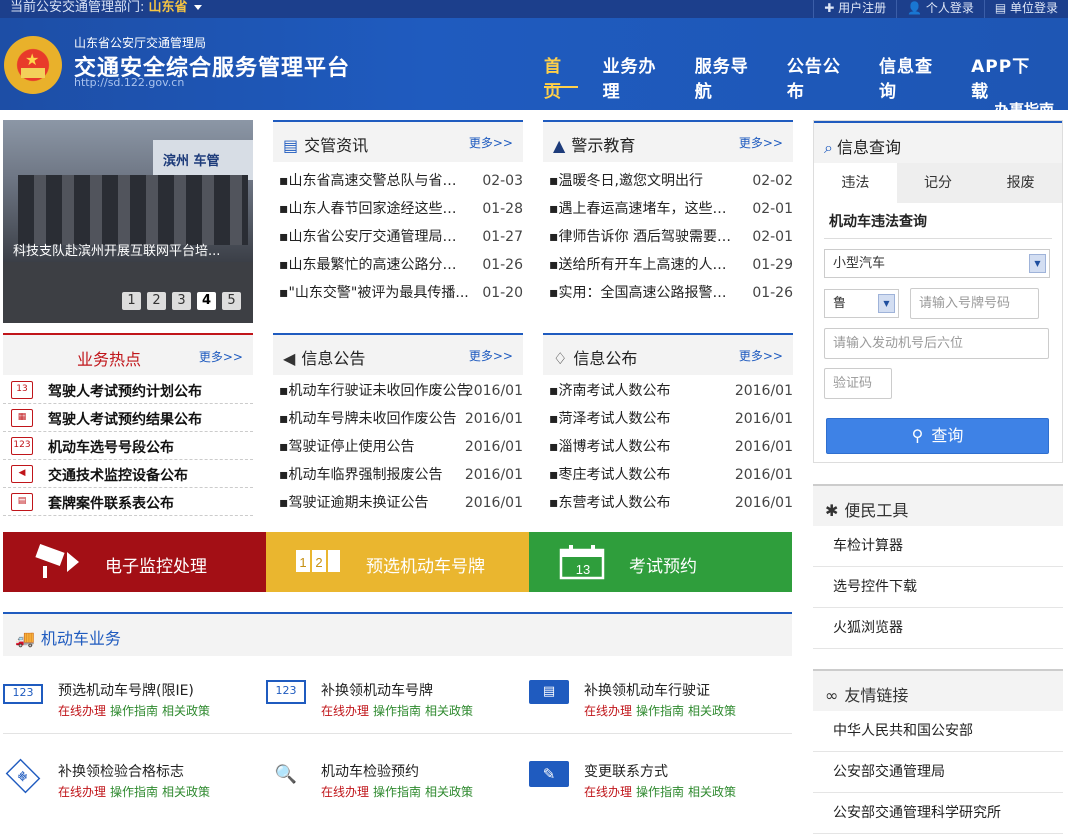  I want to click on register-link: ✚ 用户注册, so click(854, 9).